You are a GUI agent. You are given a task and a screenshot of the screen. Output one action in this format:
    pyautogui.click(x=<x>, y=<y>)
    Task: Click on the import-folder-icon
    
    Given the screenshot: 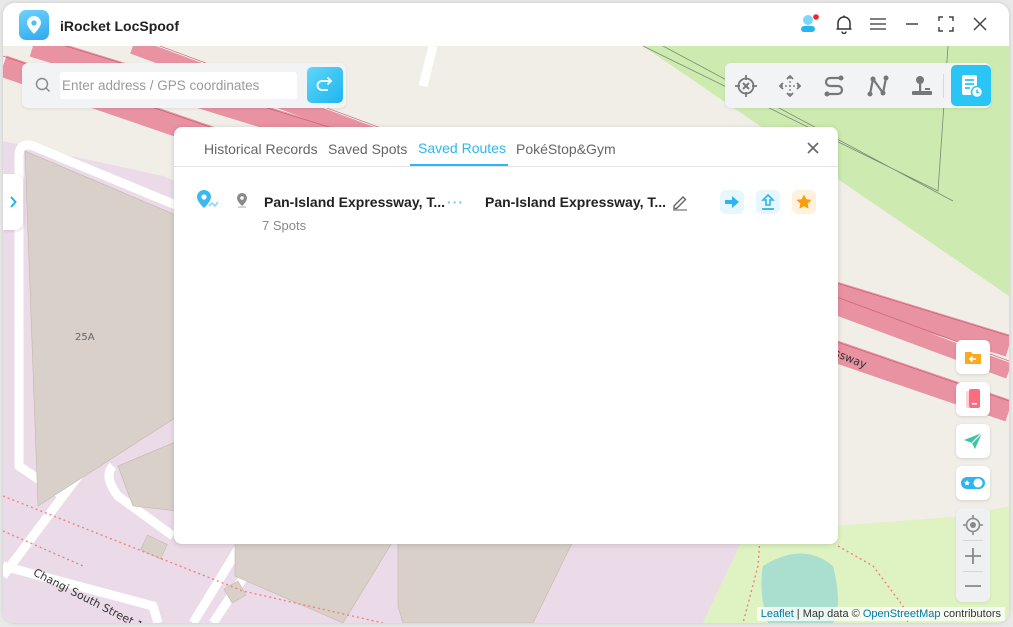 What is the action you would take?
    pyautogui.click(x=973, y=358)
    